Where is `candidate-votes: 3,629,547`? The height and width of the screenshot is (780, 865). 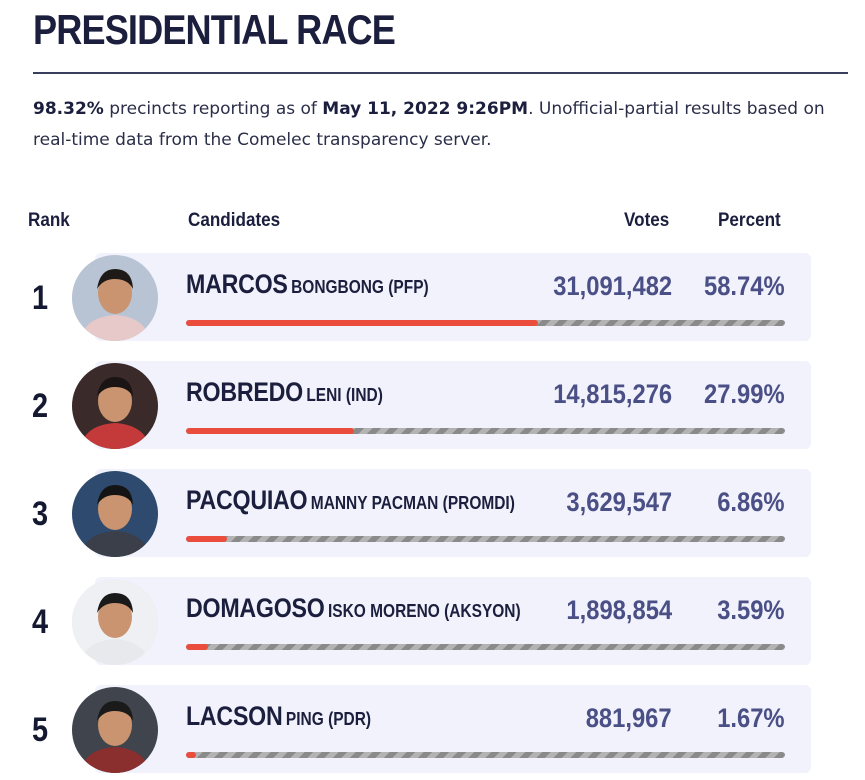
candidate-votes: 3,629,547 is located at coordinates (619, 502).